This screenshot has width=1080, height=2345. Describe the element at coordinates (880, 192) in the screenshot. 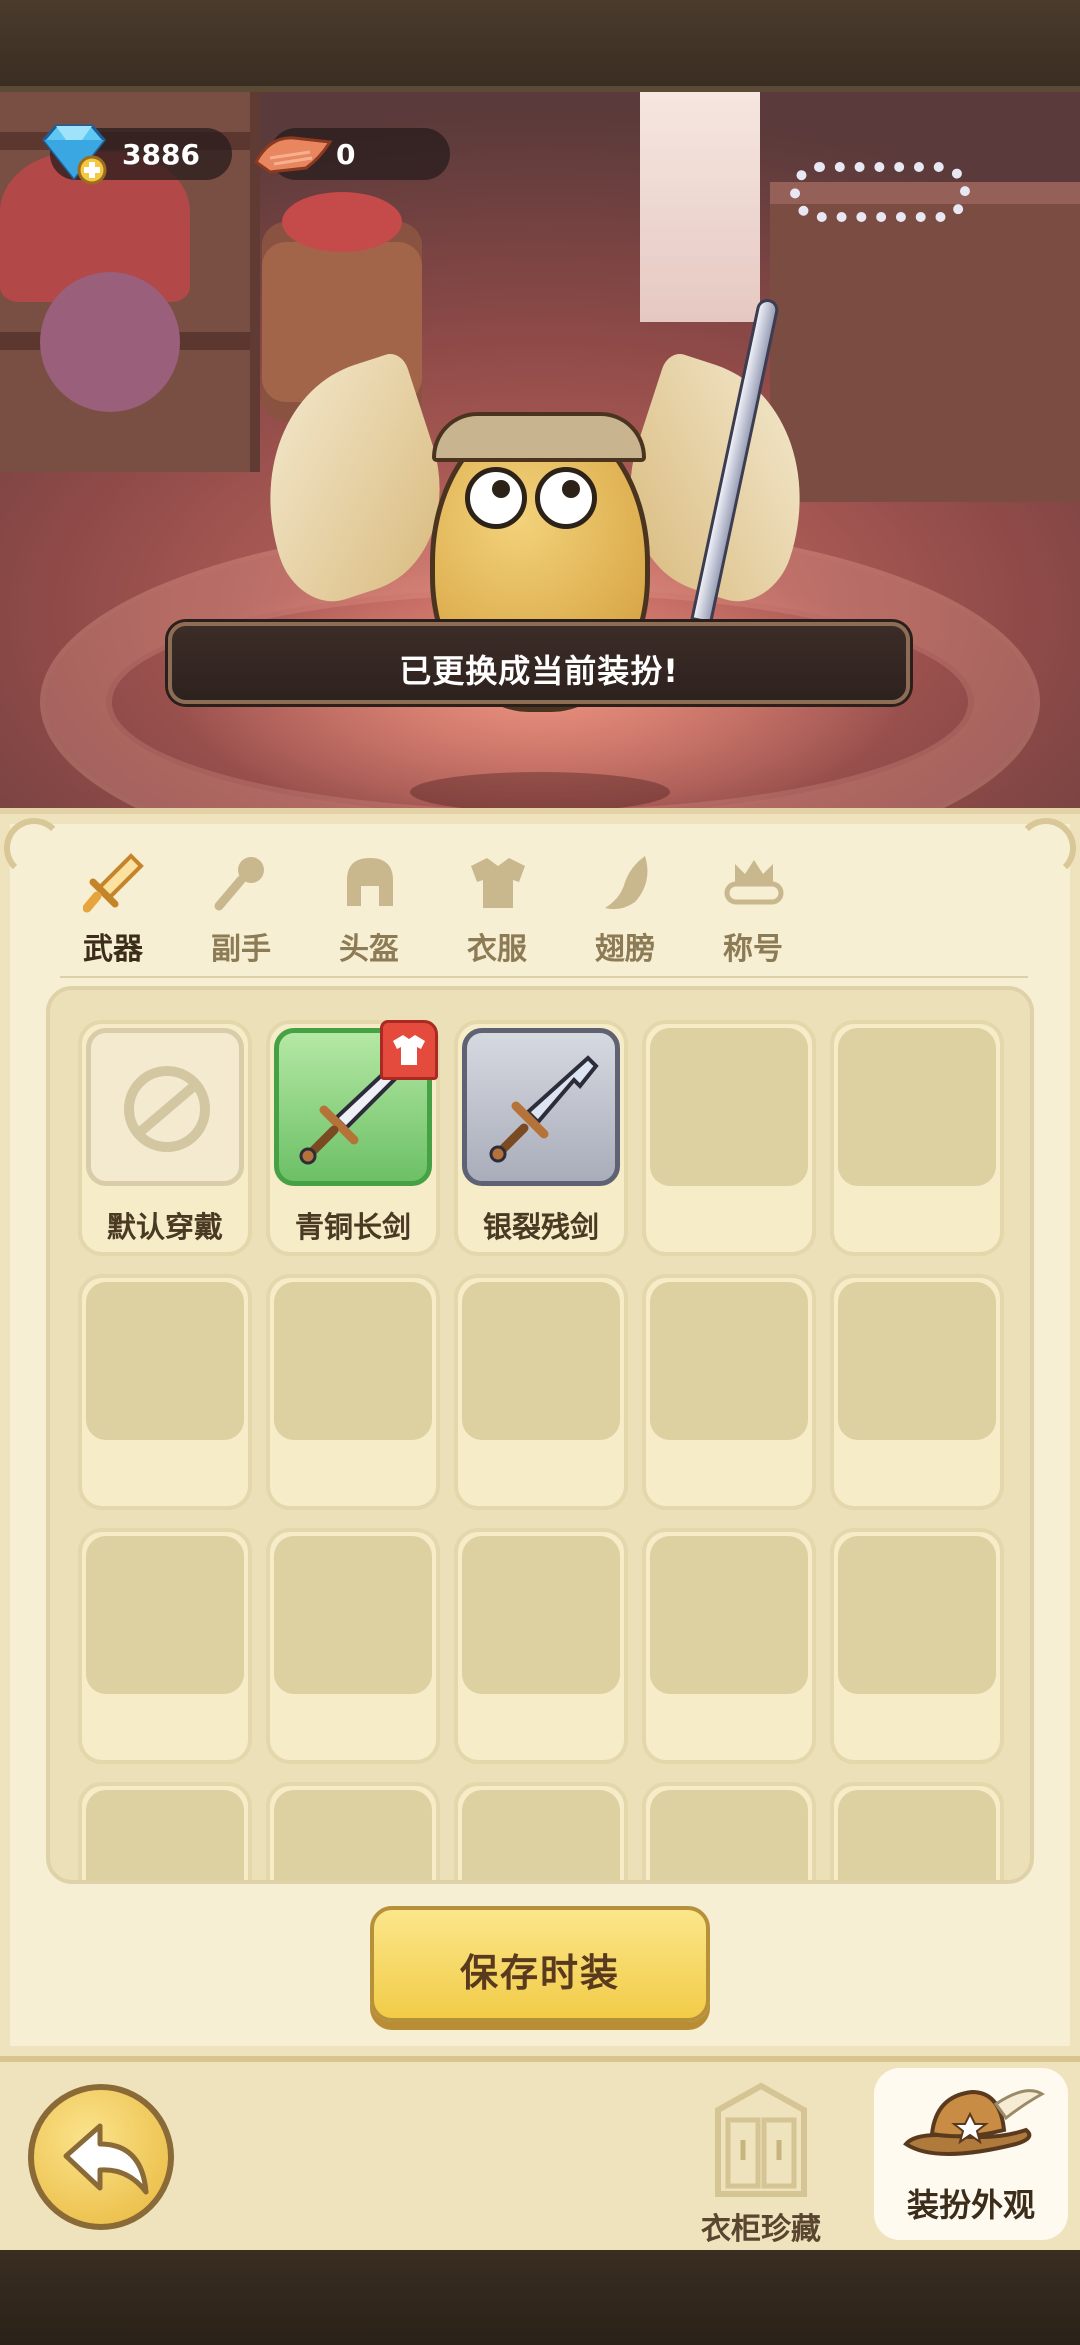

I see `pearl-necklace-decoration` at that location.